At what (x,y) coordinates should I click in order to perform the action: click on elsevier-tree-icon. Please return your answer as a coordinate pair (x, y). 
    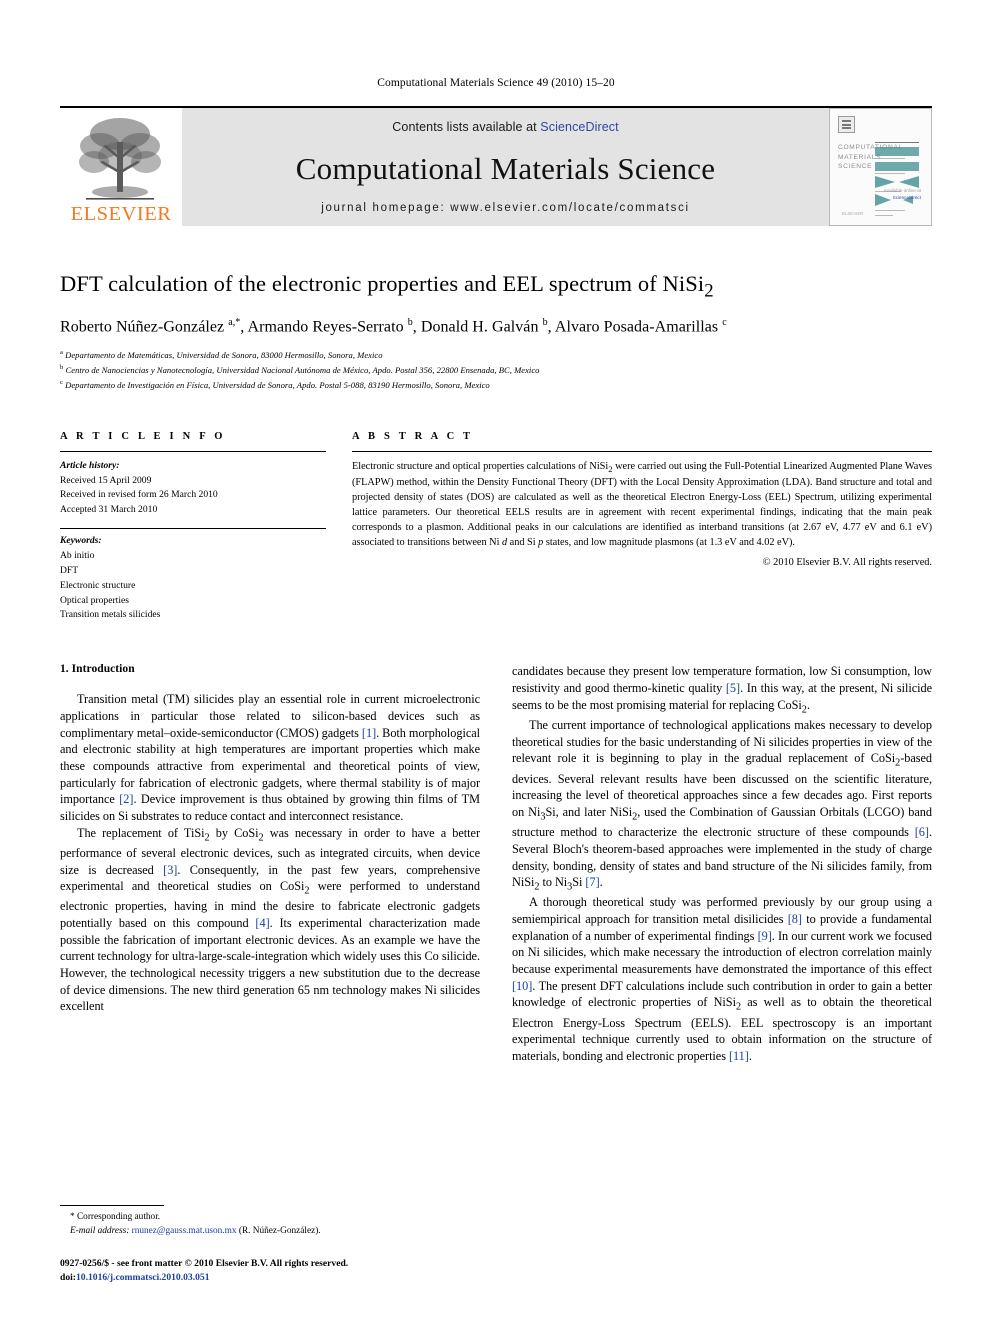
    Looking at the image, I should click on (120, 159).